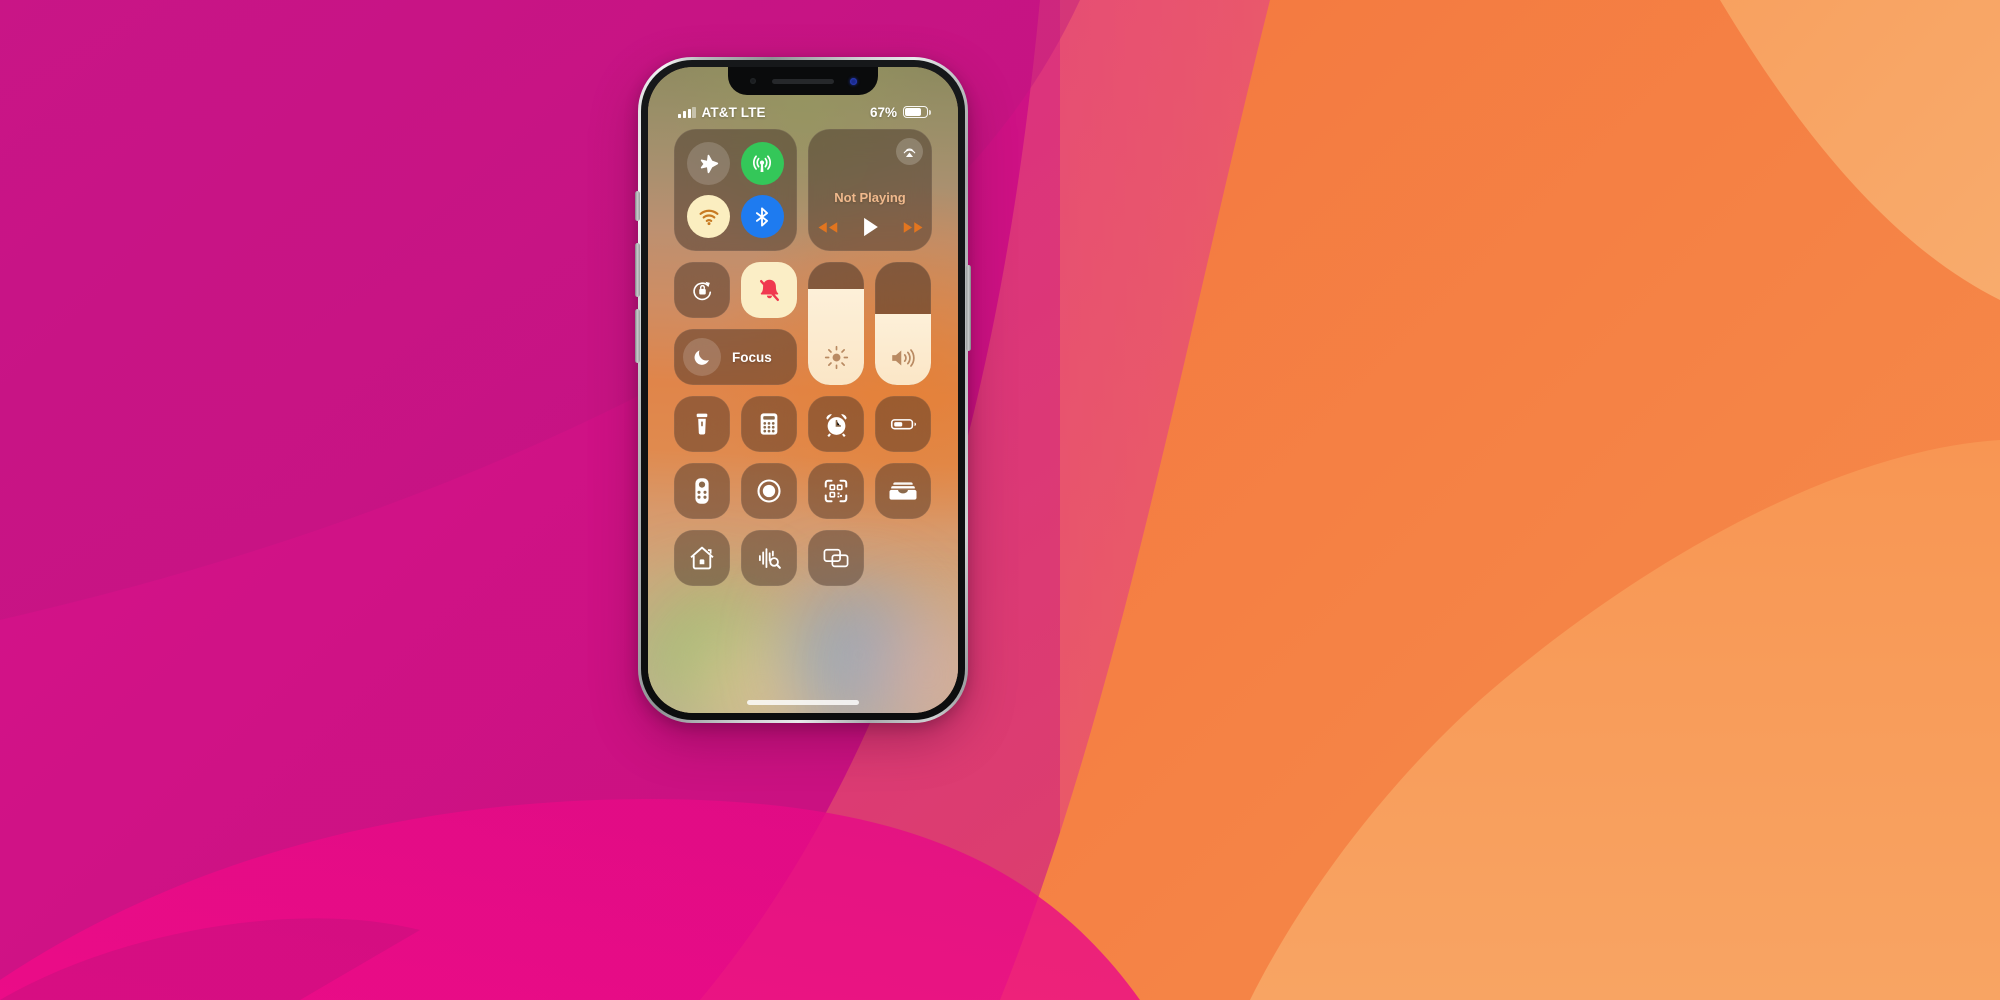 Image resolution: width=2000 pixels, height=1000 pixels. I want to click on brightness-slider, so click(836, 323).